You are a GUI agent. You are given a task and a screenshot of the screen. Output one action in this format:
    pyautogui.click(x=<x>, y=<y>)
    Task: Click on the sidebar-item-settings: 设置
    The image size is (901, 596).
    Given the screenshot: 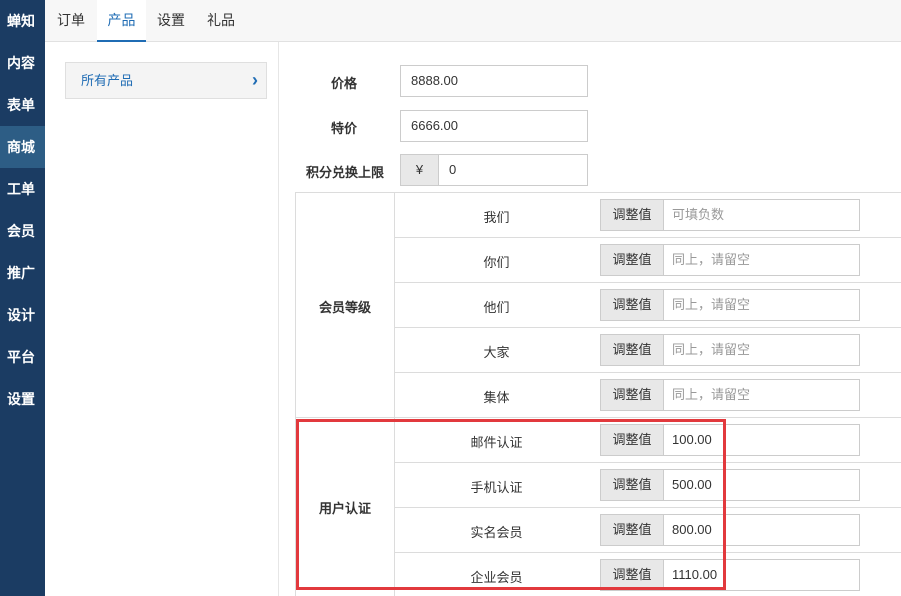 What is the action you would take?
    pyautogui.click(x=22, y=399)
    